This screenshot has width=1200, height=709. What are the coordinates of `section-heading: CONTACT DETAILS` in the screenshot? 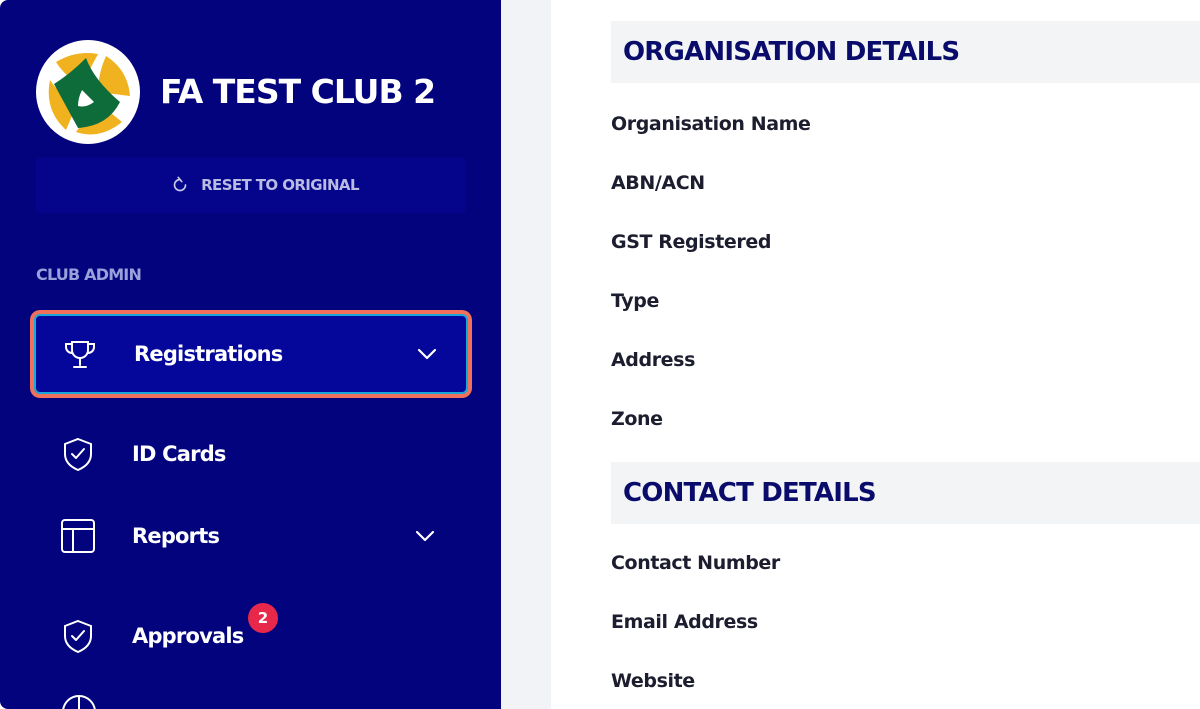 It's located at (750, 493).